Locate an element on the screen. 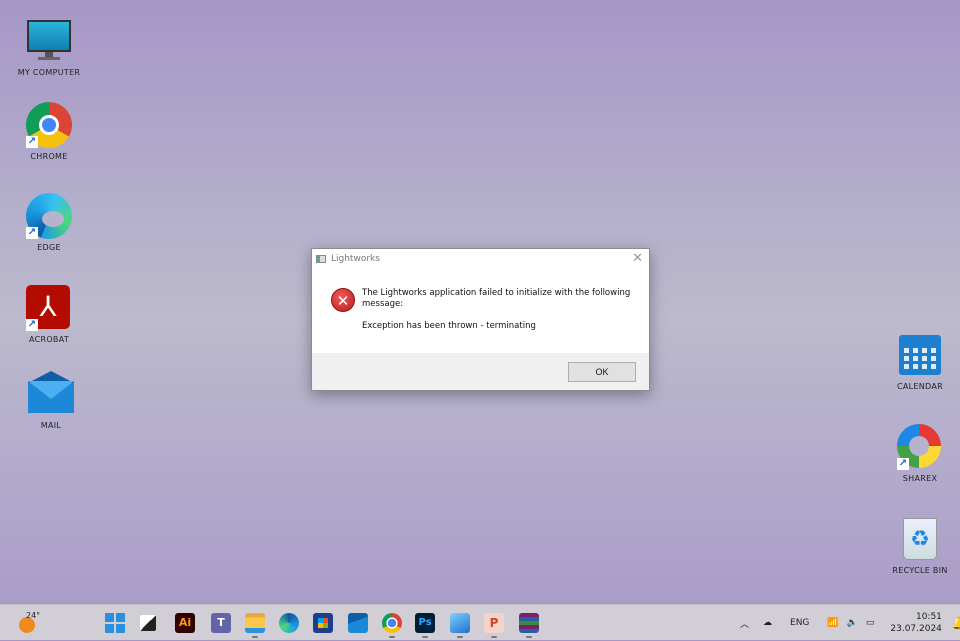 The width and height of the screenshot is (960, 641). sharex-icon: ↗ is located at coordinates (920, 447).